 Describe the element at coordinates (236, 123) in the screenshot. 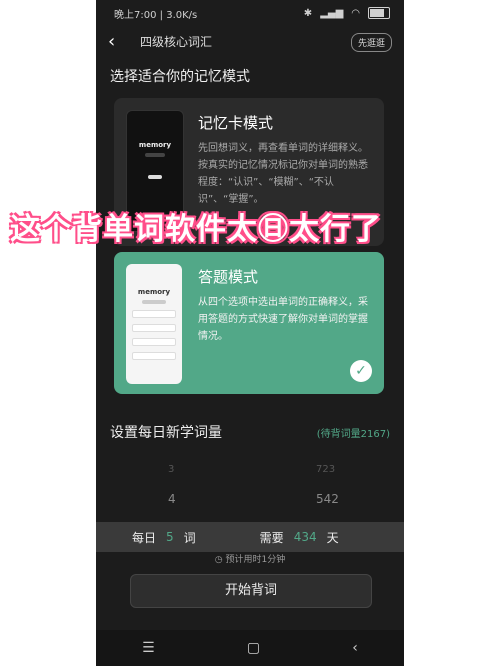

I see `mode-title: 记忆卡模式` at that location.